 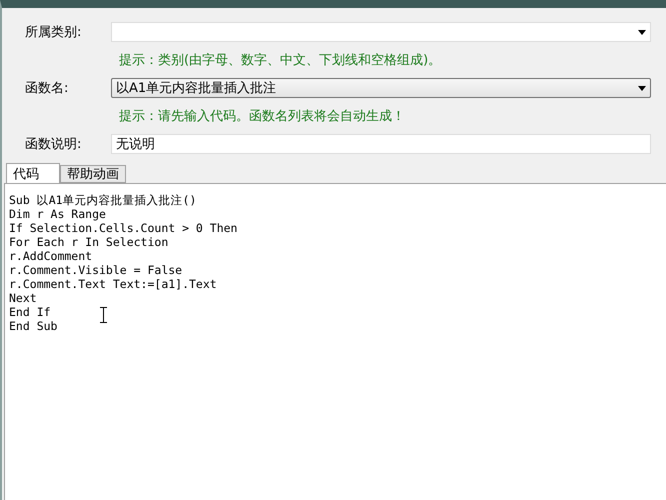 What do you see at coordinates (93, 174) in the screenshot?
I see `tab: 帮助动画` at bounding box center [93, 174].